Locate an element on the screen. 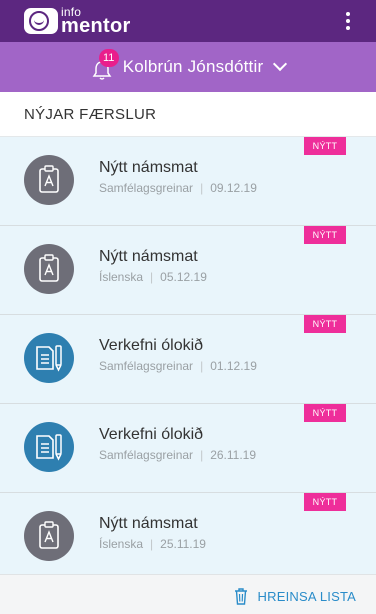 The height and width of the screenshot is (614, 376). item-date: 26.11.19 is located at coordinates (233, 455).